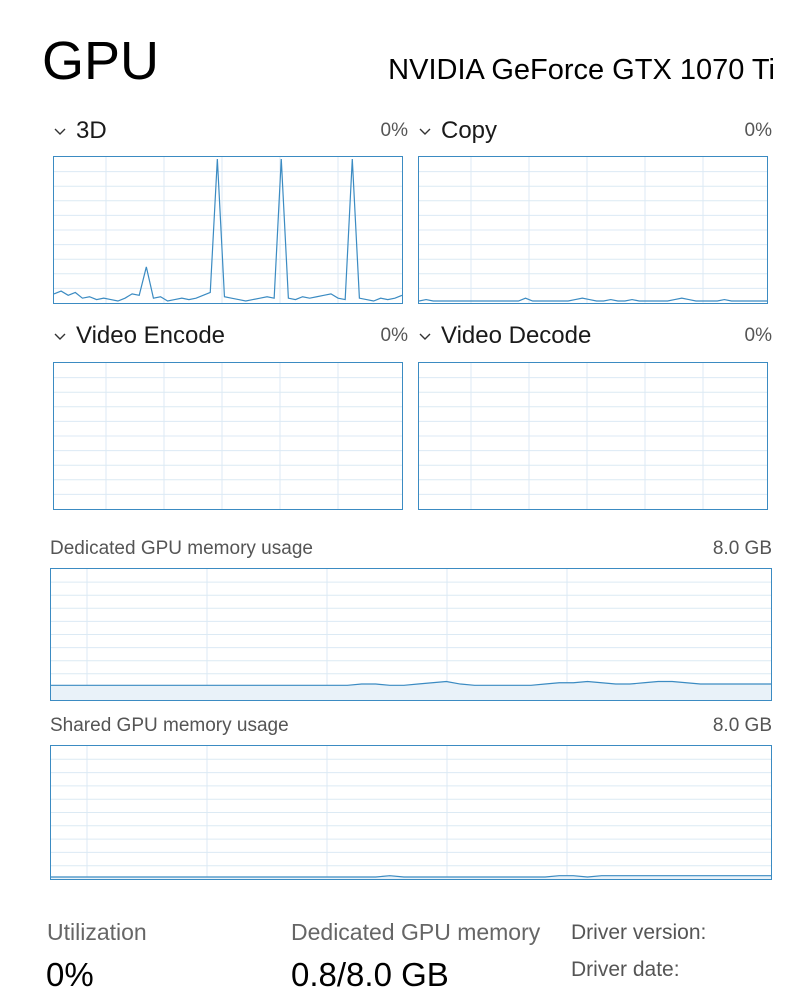 The image size is (797, 1006). What do you see at coordinates (469, 130) in the screenshot?
I see `engine-label-copy: Copy` at bounding box center [469, 130].